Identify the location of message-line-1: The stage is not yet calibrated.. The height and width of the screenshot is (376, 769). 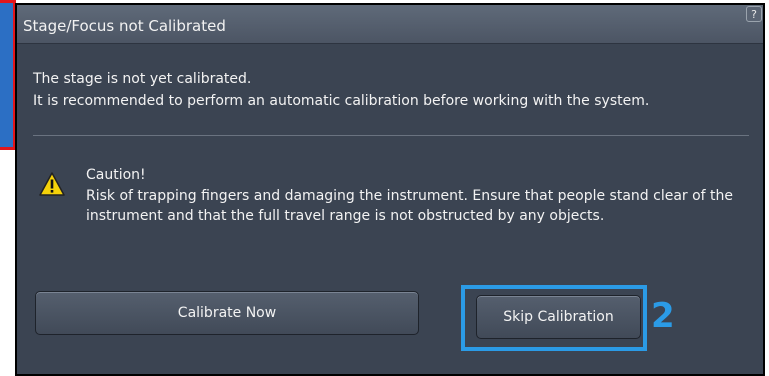
(142, 79).